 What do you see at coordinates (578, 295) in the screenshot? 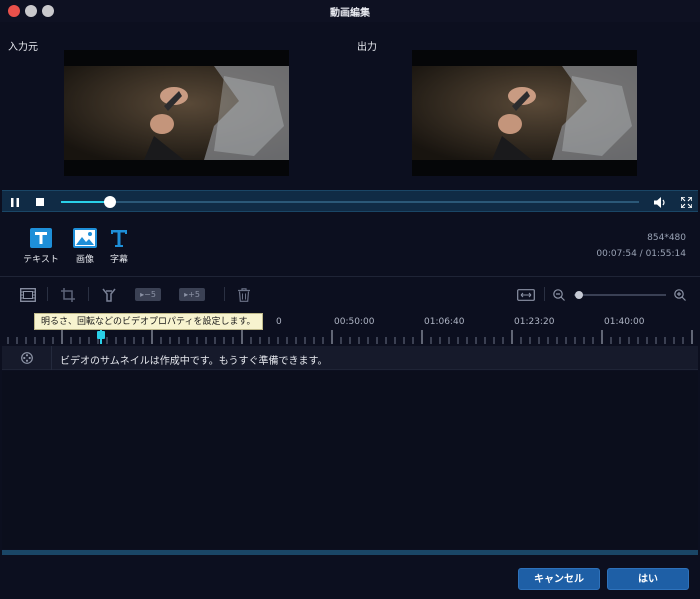
I see `zoom-knob` at bounding box center [578, 295].